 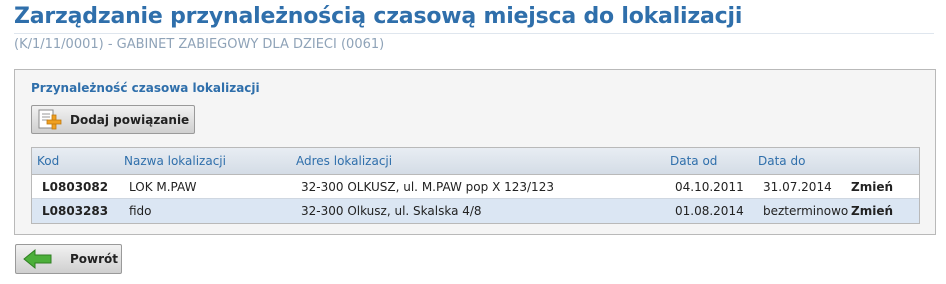 I want to click on column-header-data-do: Data do, so click(x=781, y=161).